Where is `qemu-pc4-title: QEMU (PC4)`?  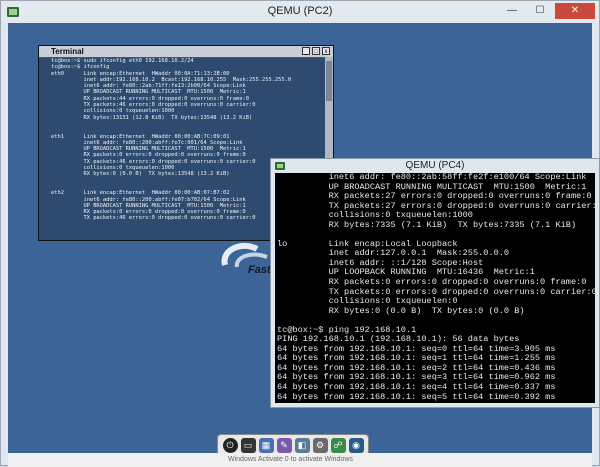 qemu-pc4-title: QEMU (PC4) is located at coordinates (435, 165).